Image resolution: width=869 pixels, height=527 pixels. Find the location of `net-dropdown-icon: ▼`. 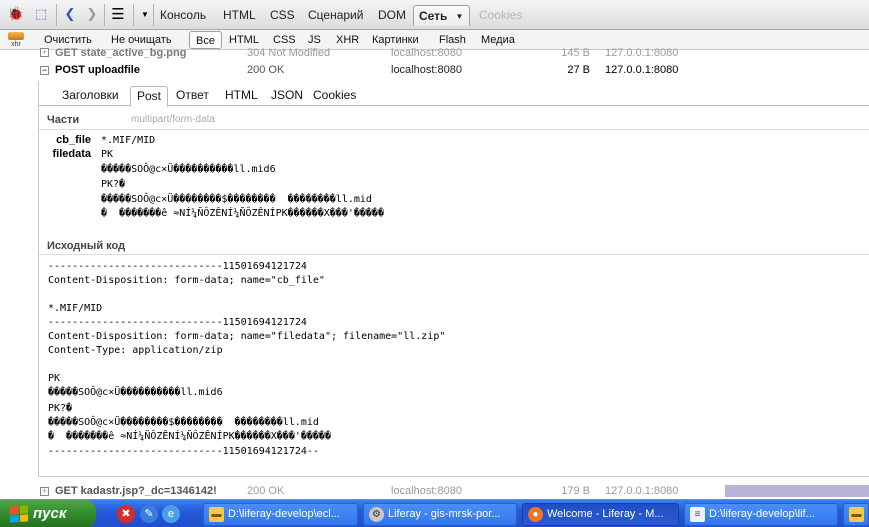

net-dropdown-icon: ▼ is located at coordinates (460, 16).